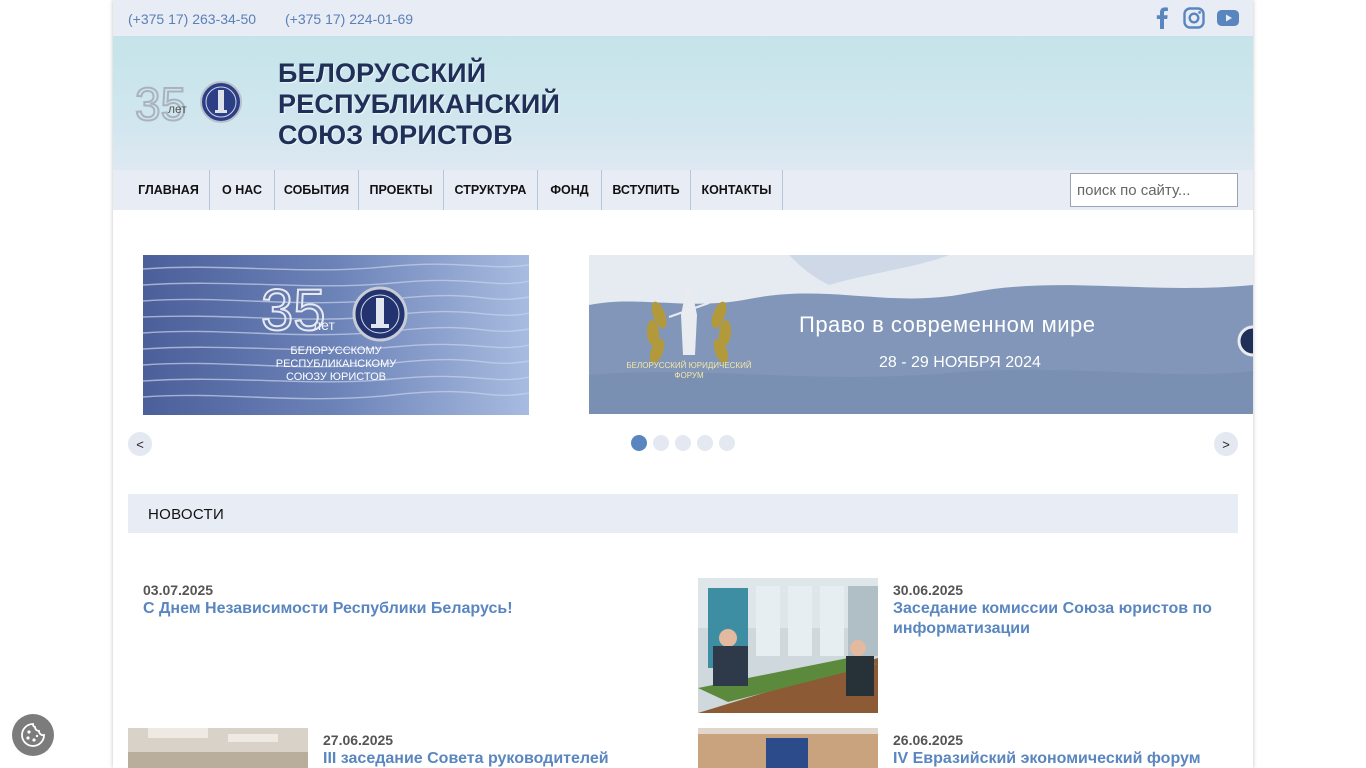 The width and height of the screenshot is (1366, 768). Describe the element at coordinates (192, 19) in the screenshot. I see `phone-number-1: (+375 17) 263-34-50` at that location.